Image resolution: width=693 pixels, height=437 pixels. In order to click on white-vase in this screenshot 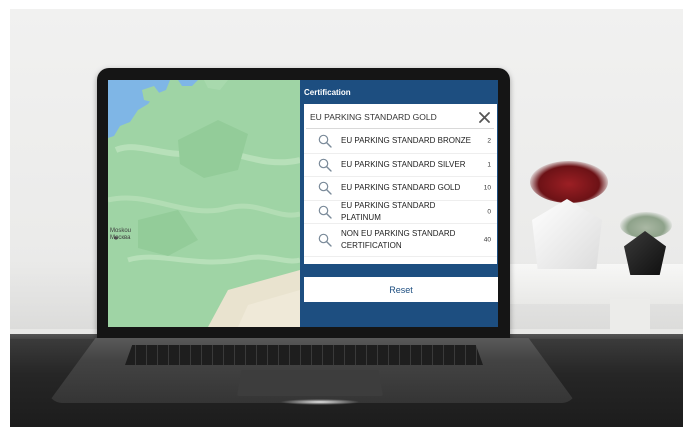, I will do `click(567, 234)`.